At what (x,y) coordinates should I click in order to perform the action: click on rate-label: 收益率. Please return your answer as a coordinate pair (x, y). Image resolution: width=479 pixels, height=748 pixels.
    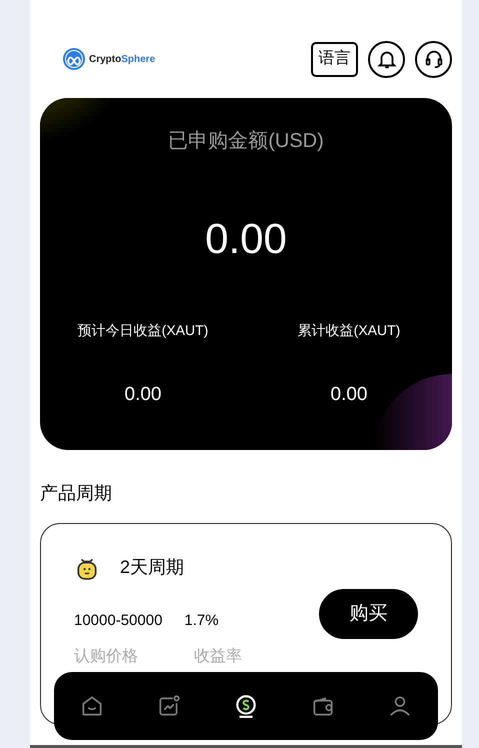
    Looking at the image, I should click on (218, 656).